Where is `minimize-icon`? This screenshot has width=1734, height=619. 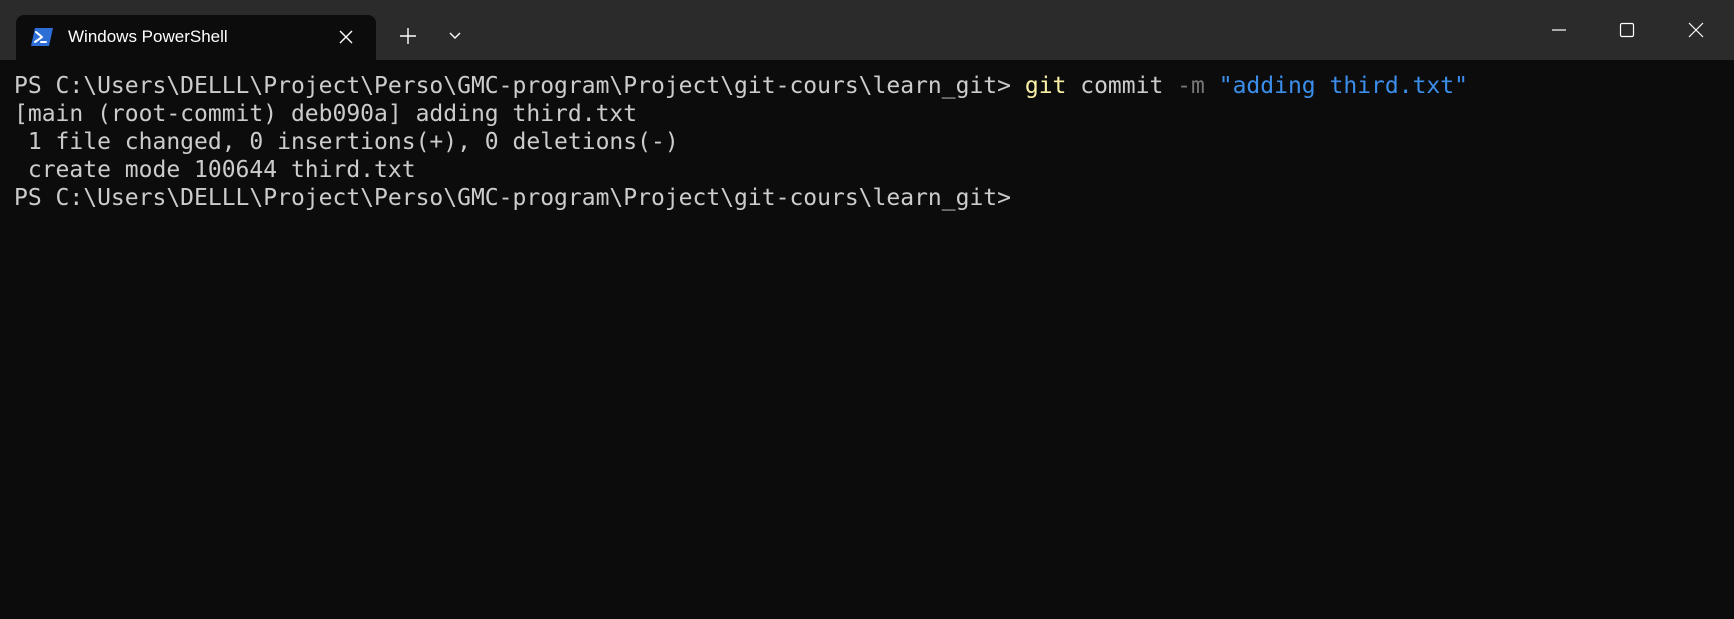
minimize-icon is located at coordinates (1559, 30).